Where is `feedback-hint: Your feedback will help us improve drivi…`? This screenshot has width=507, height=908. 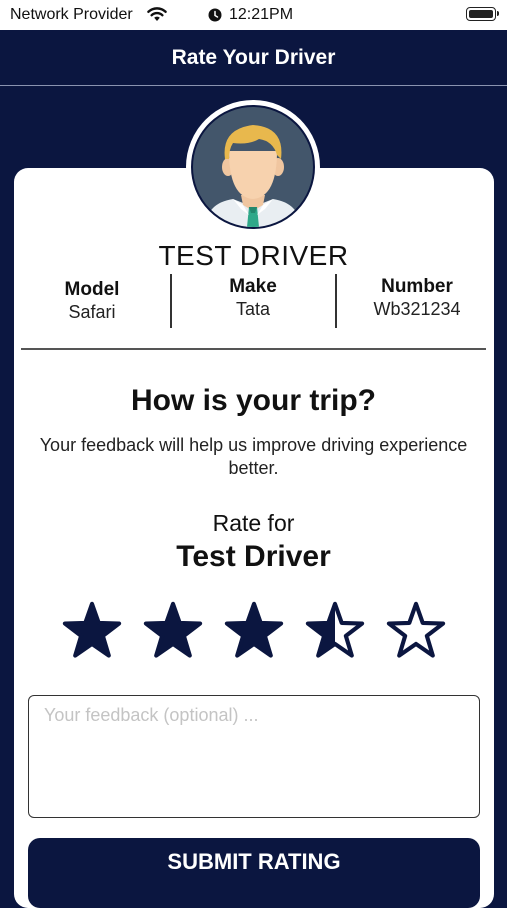
feedback-hint: Your feedback will help us improve drivi… is located at coordinates (253, 456).